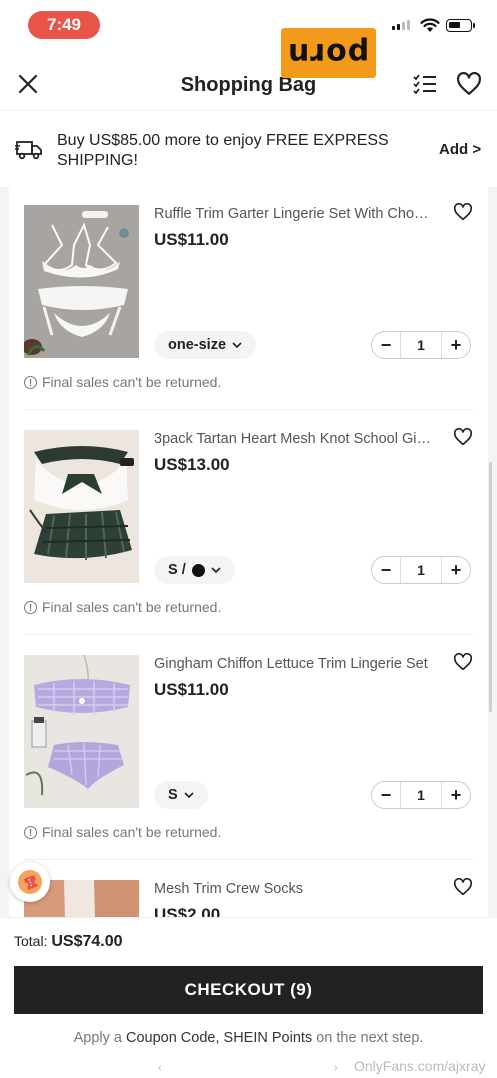 Image resolution: width=497 pixels, height=1078 pixels. I want to click on coupon-suffix: on the next step., so click(368, 1038).